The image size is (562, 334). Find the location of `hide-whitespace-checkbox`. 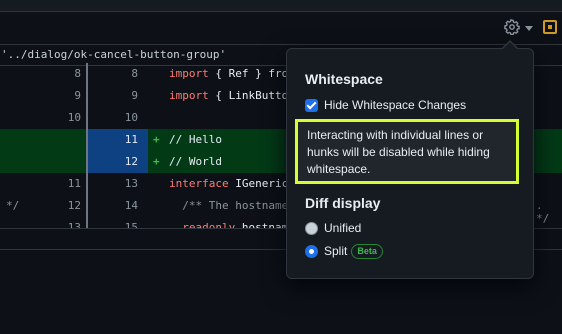

hide-whitespace-checkbox is located at coordinates (311, 105).